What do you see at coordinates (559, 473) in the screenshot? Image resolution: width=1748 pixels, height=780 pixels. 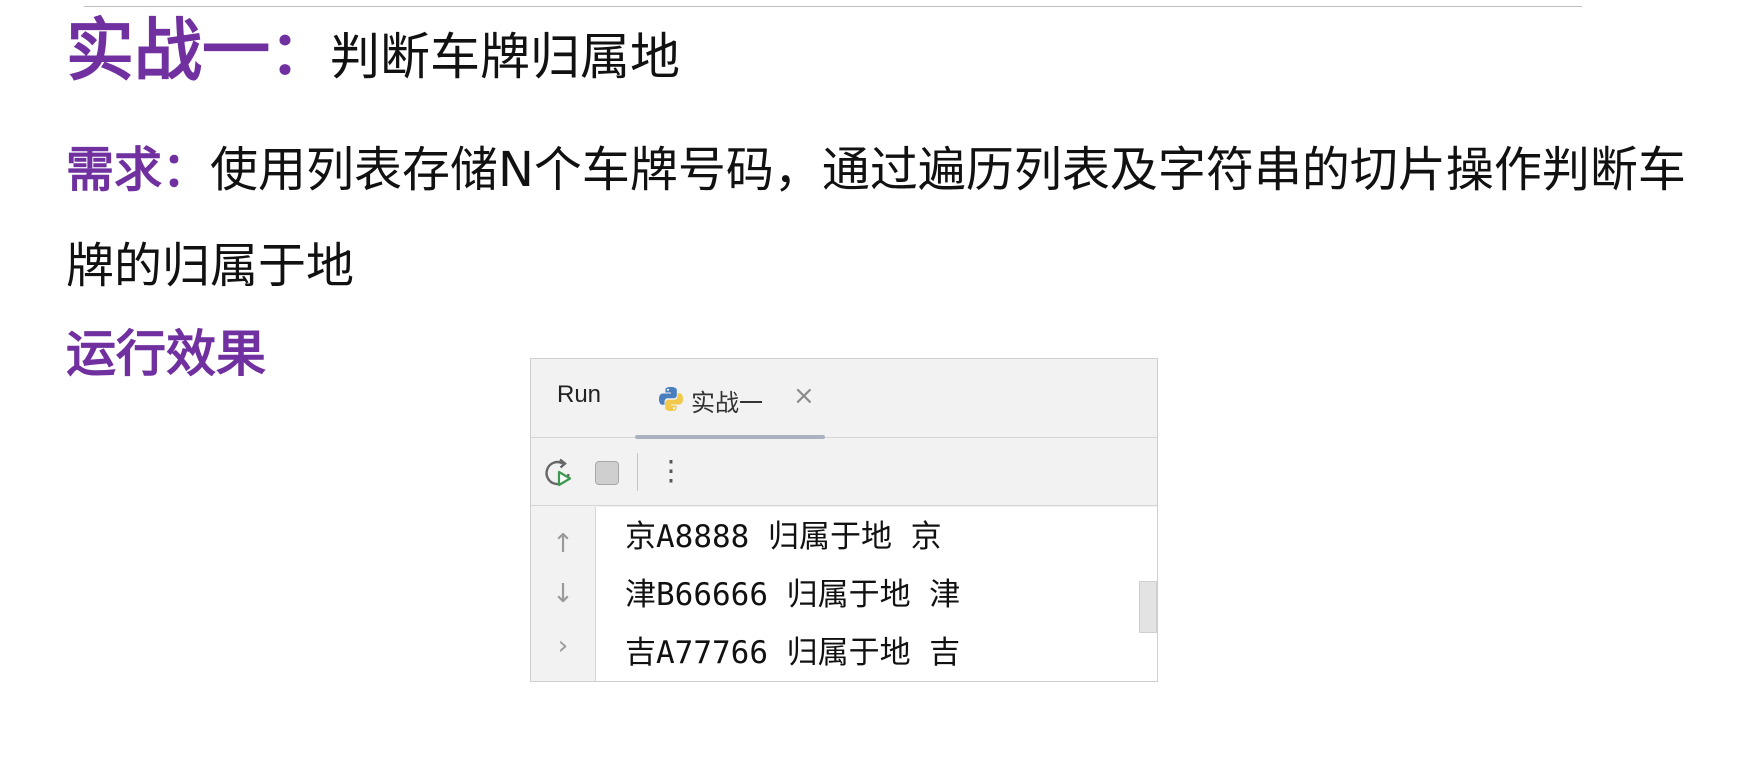 I see `rerun-icon` at bounding box center [559, 473].